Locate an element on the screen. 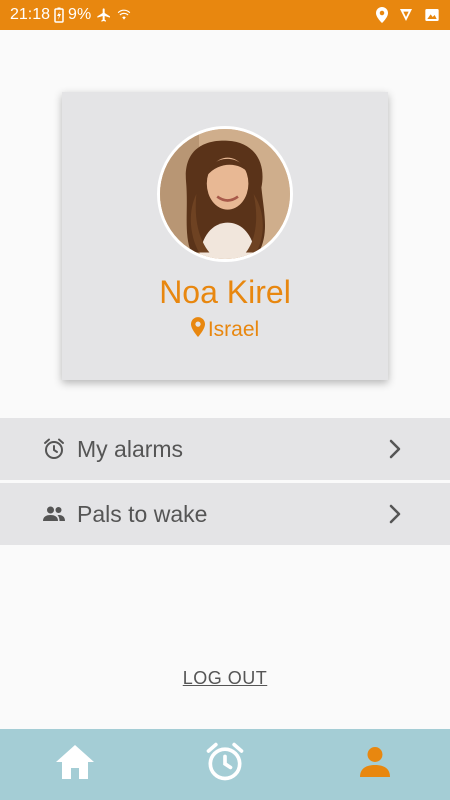 The width and height of the screenshot is (450, 800). location-icon is located at coordinates (382, 15).